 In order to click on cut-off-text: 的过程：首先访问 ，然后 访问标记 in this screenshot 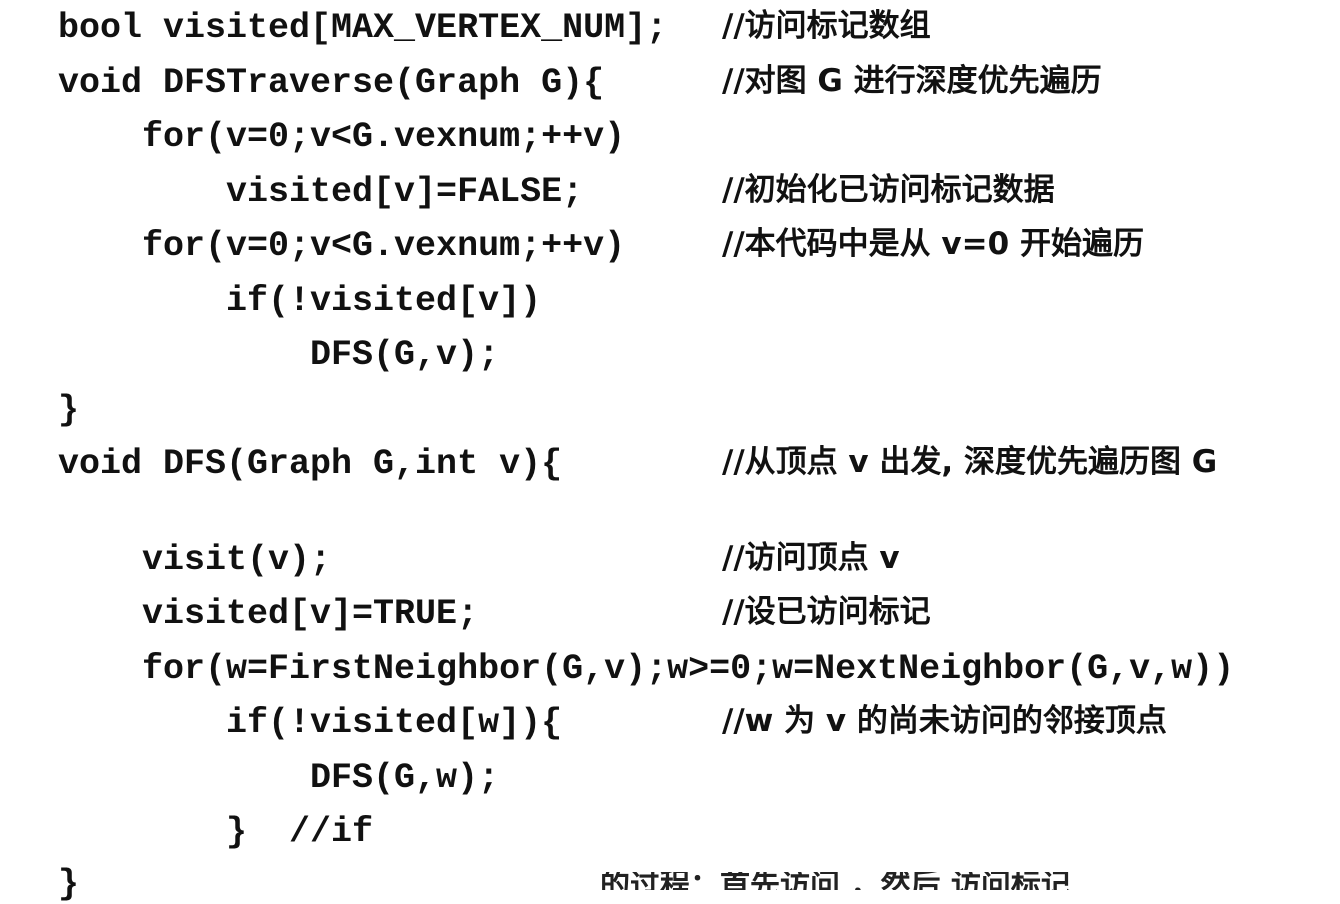, I will do `click(670, 881)`.